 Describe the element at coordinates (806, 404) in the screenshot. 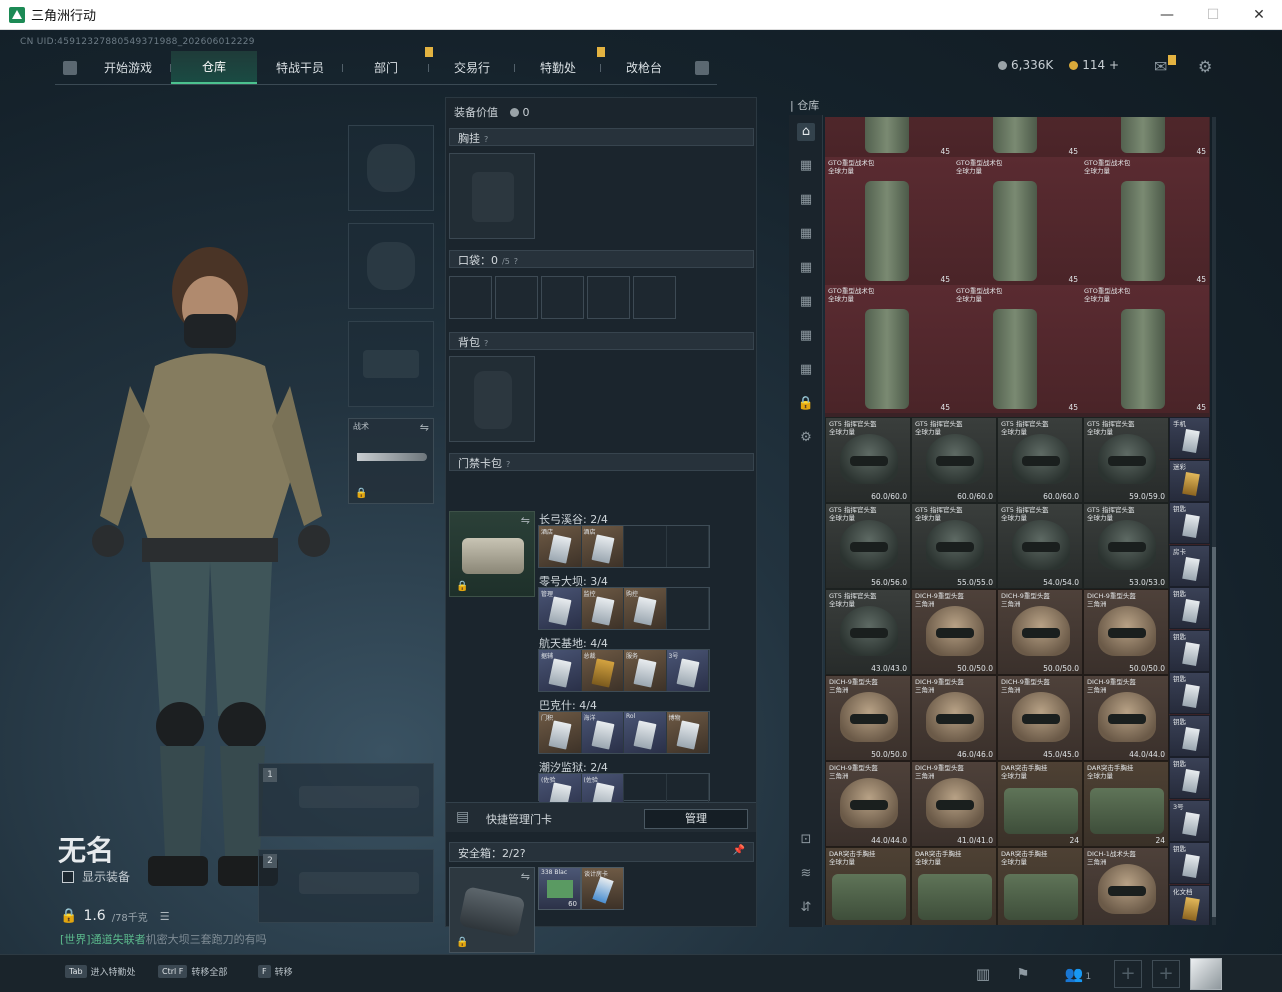

I see `lock-icon: 🔒` at that location.